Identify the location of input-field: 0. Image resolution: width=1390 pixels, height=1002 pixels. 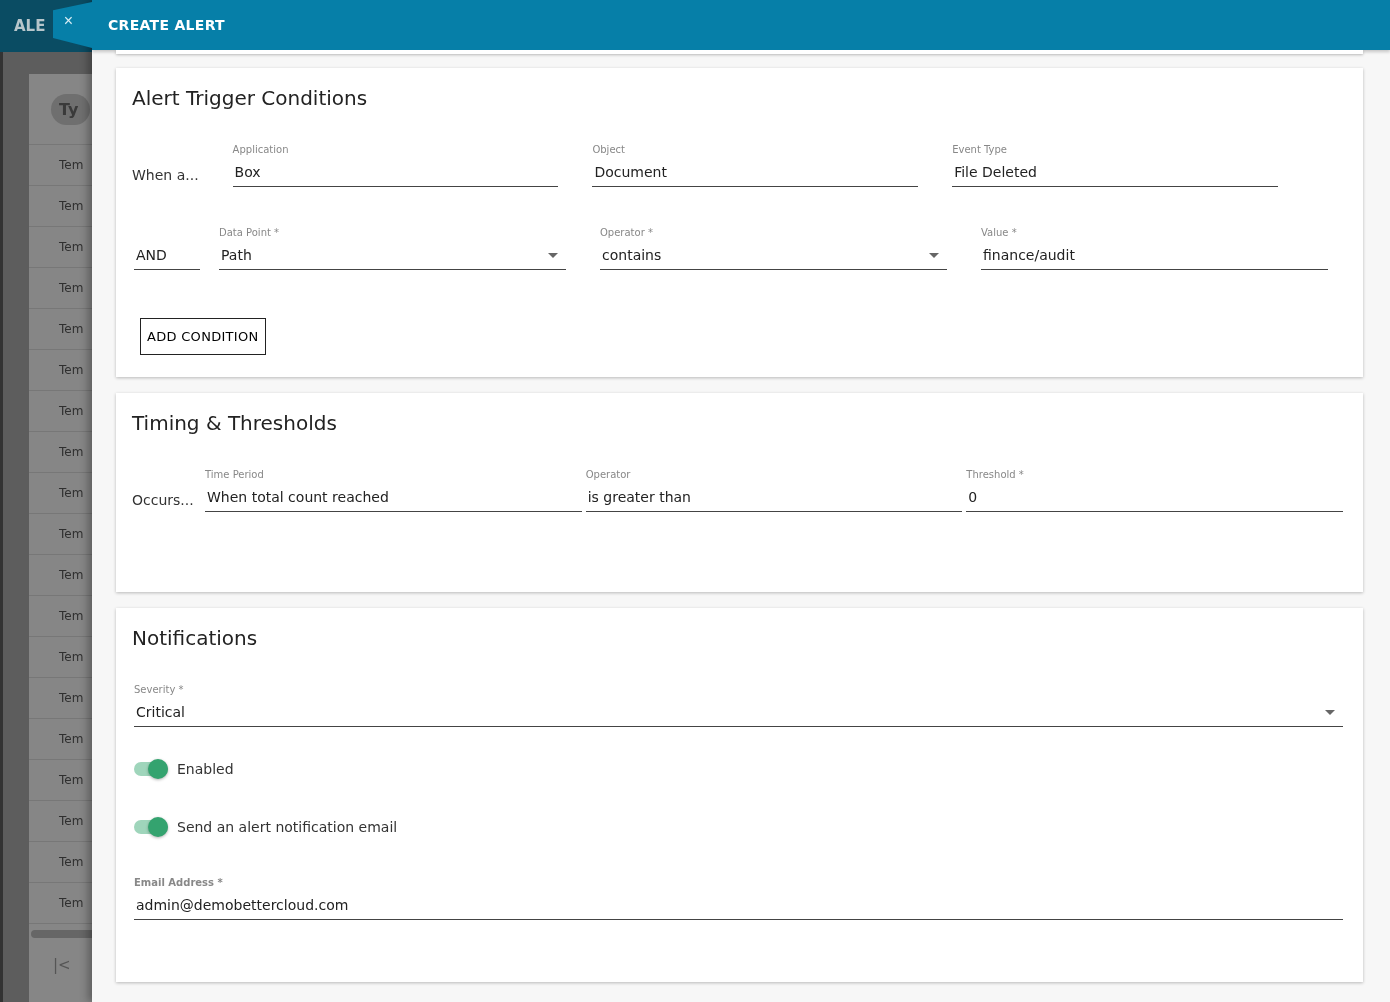
(1154, 500).